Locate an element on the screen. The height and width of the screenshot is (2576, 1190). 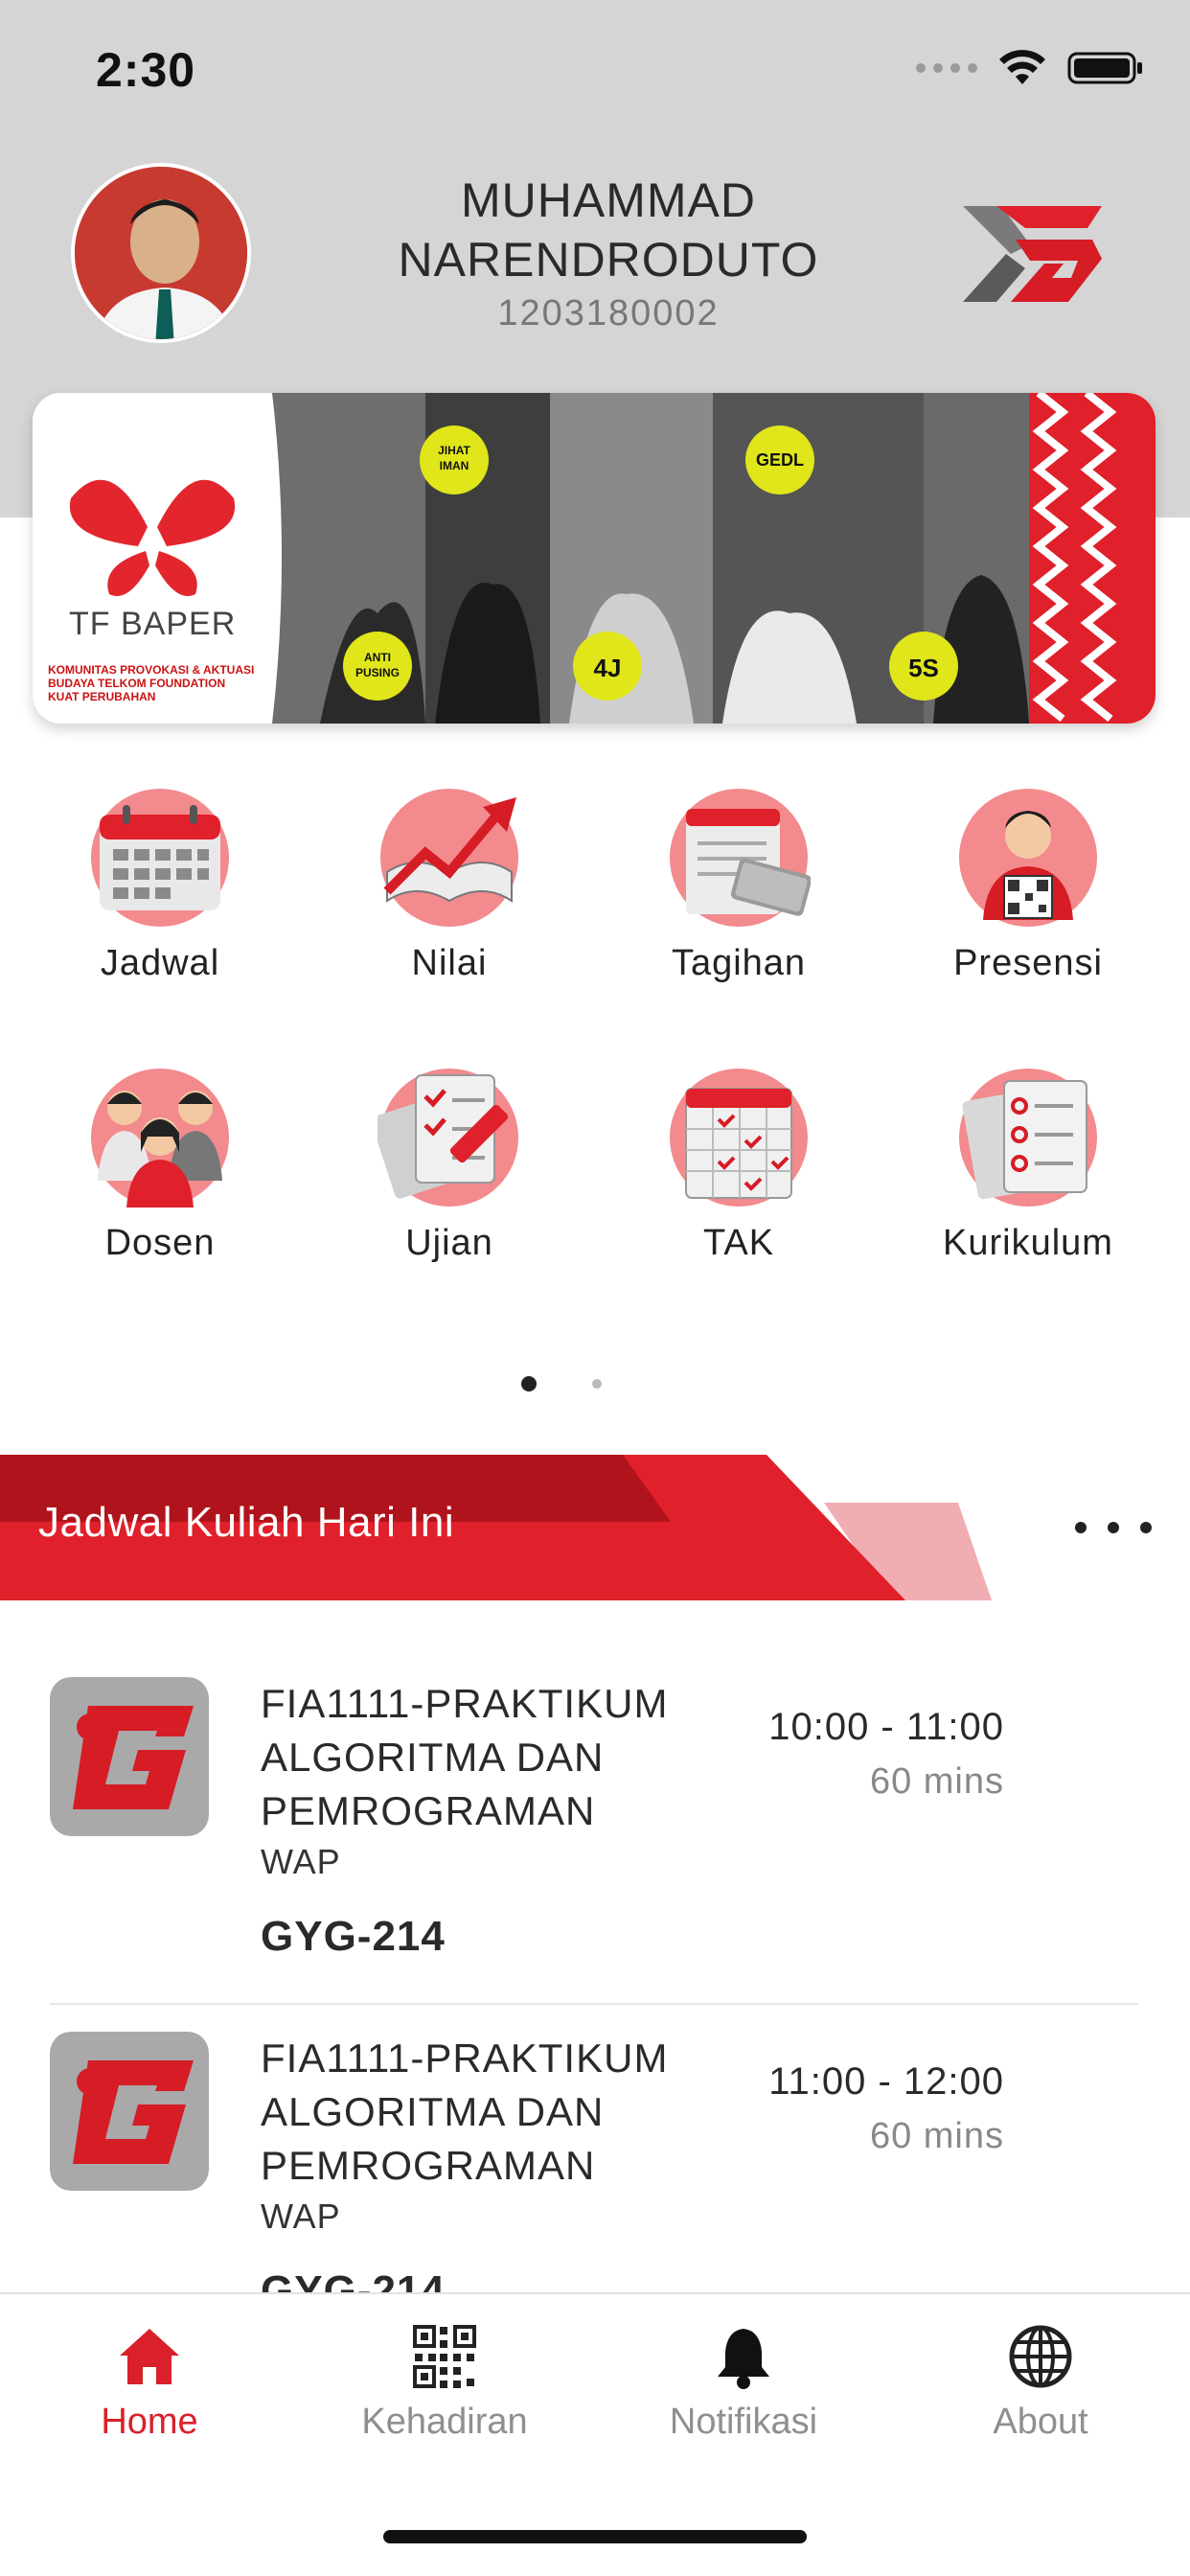
tab-about: About is located at coordinates (1040, 2383).